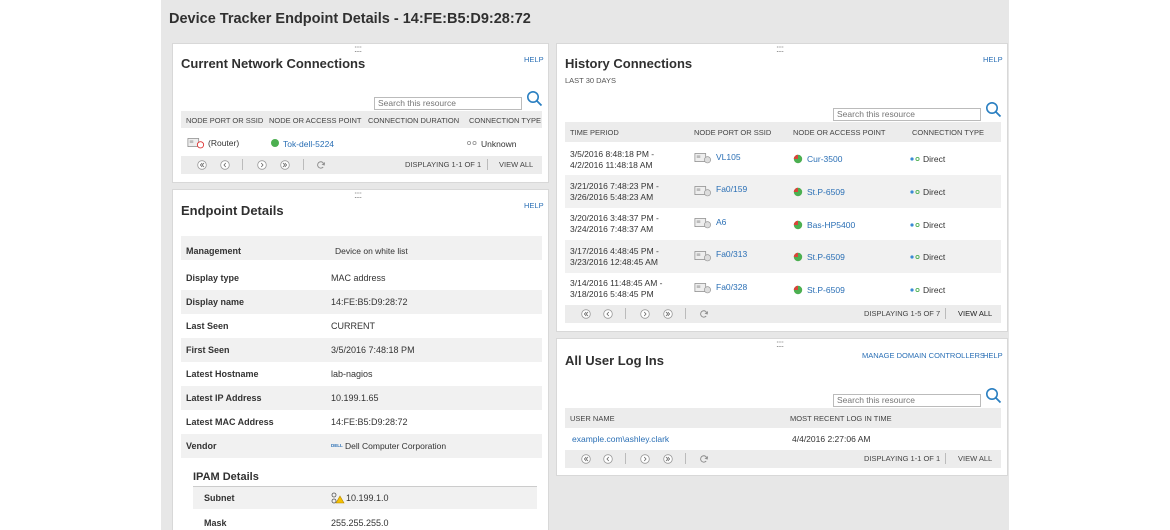 The height and width of the screenshot is (530, 1170). What do you see at coordinates (831, 225) in the screenshot?
I see `node-link: Bas-HP5400` at bounding box center [831, 225].